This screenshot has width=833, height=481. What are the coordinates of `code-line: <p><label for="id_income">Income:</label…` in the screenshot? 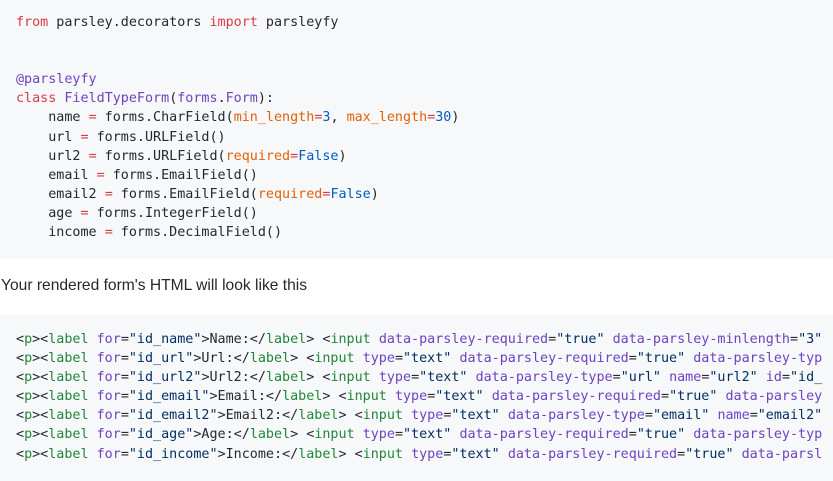 It's located at (419, 454).